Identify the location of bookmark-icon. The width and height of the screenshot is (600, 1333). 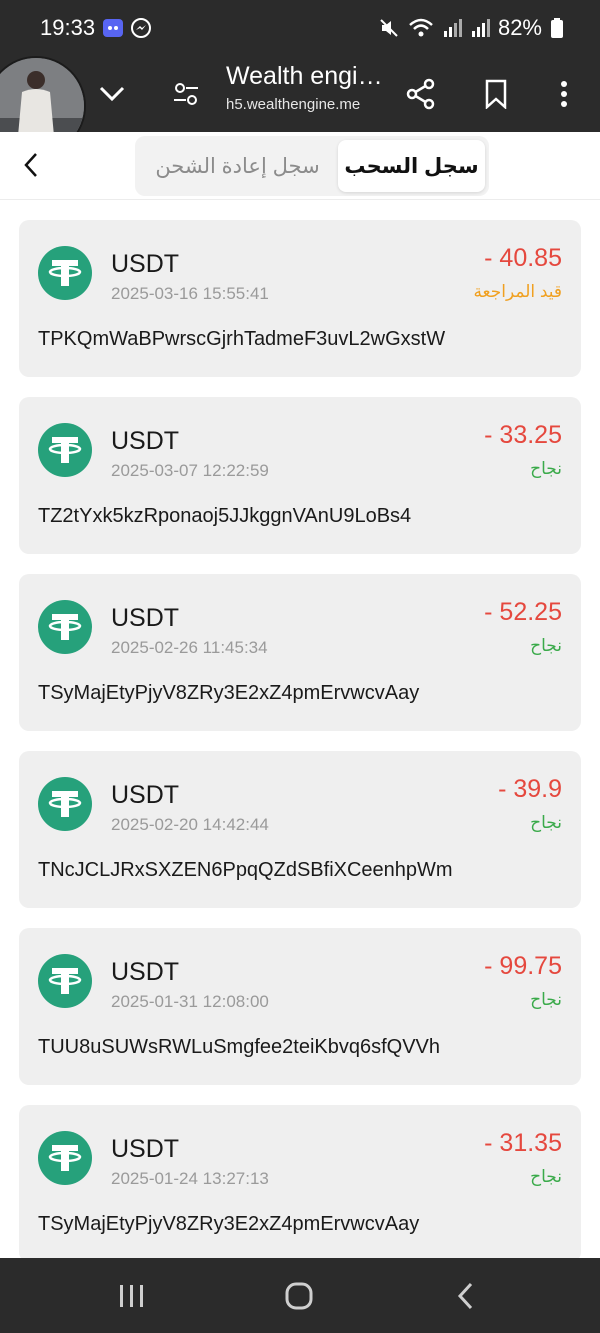
(496, 94).